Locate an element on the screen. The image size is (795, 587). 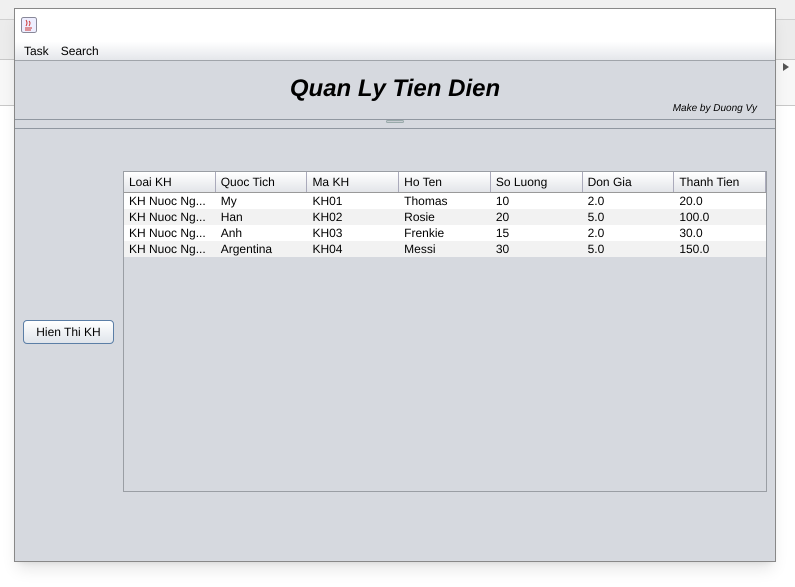
table-cell-text: 30 is located at coordinates (502, 249).